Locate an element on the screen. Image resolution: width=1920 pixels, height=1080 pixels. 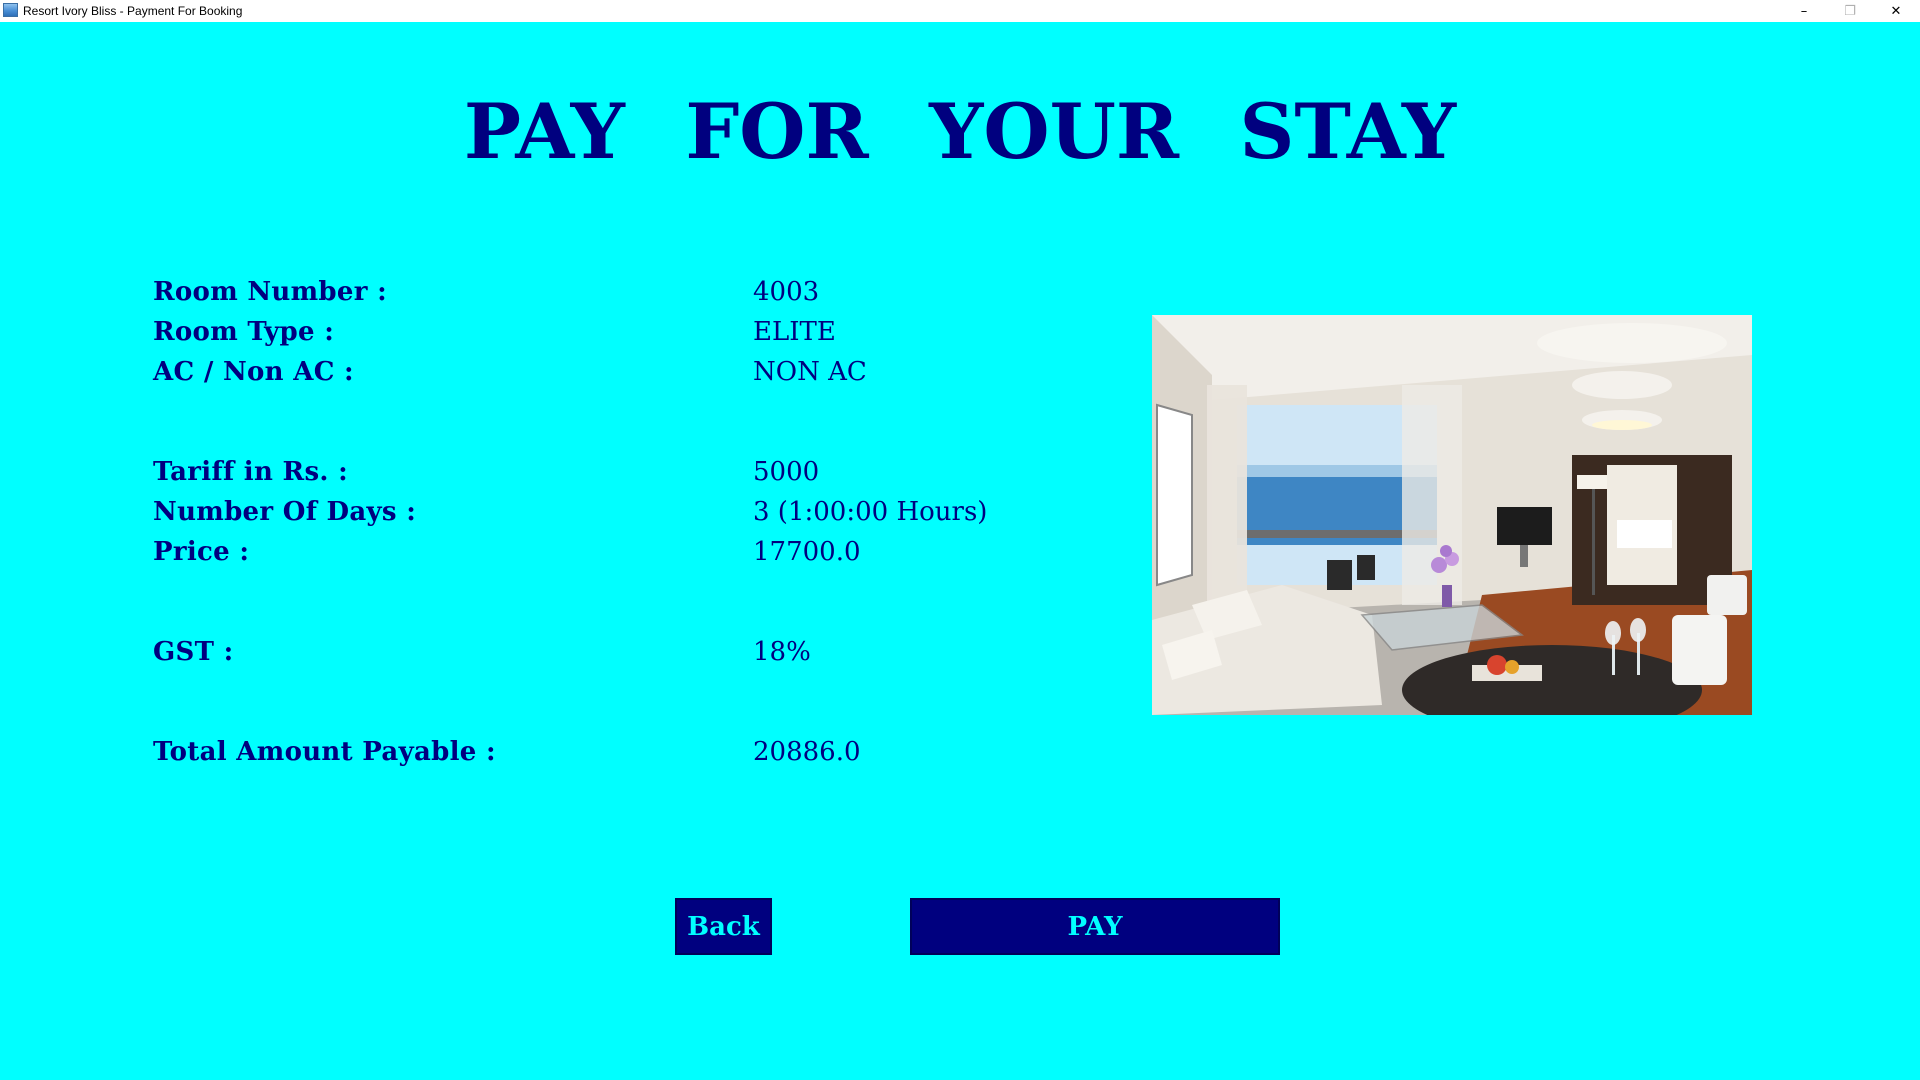
price-label: Price : is located at coordinates (201, 552).